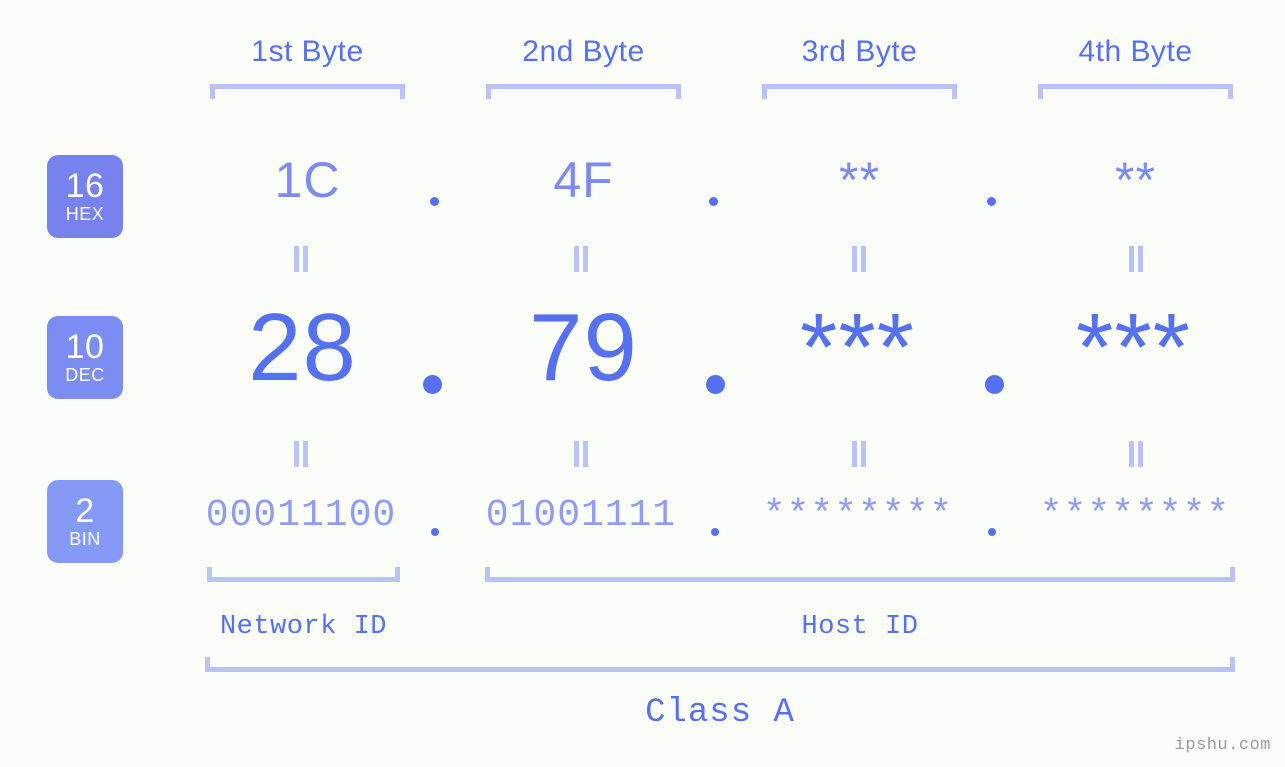  What do you see at coordinates (302, 347) in the screenshot?
I see `dec-byte-1: 28` at bounding box center [302, 347].